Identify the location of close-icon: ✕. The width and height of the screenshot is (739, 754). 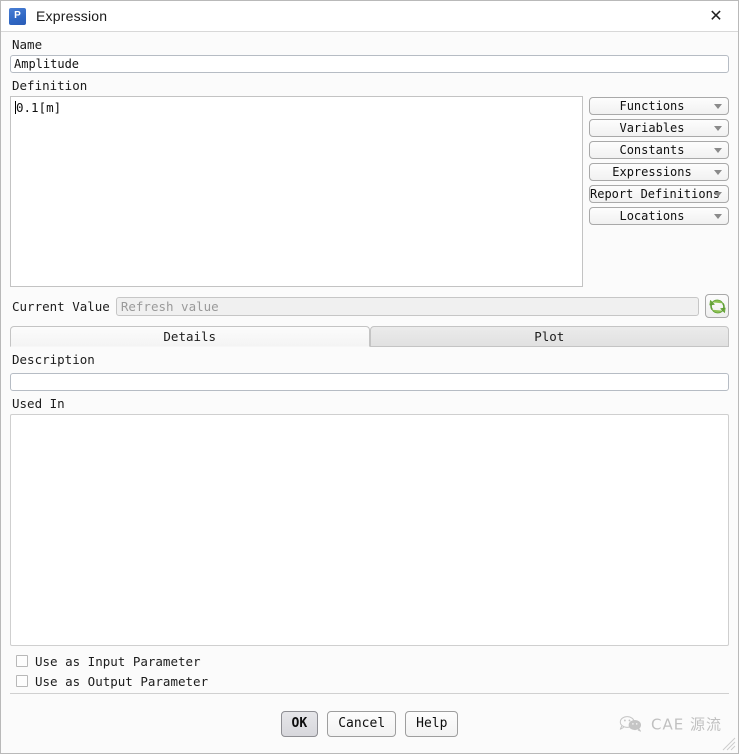
(716, 16).